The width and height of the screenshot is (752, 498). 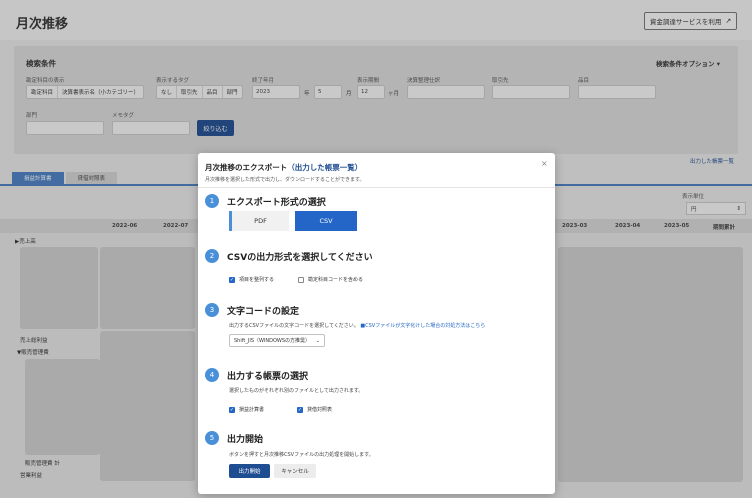 I want to click on checkbox-unchecked-icon, so click(x=301, y=279).